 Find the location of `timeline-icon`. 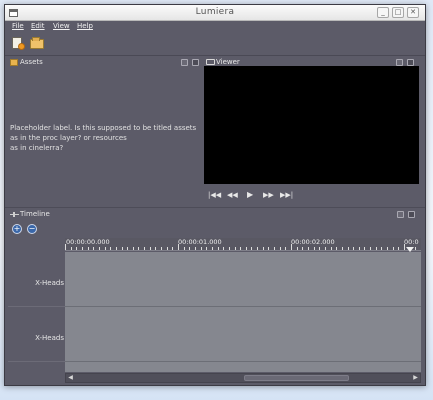

timeline-icon is located at coordinates (14, 214).